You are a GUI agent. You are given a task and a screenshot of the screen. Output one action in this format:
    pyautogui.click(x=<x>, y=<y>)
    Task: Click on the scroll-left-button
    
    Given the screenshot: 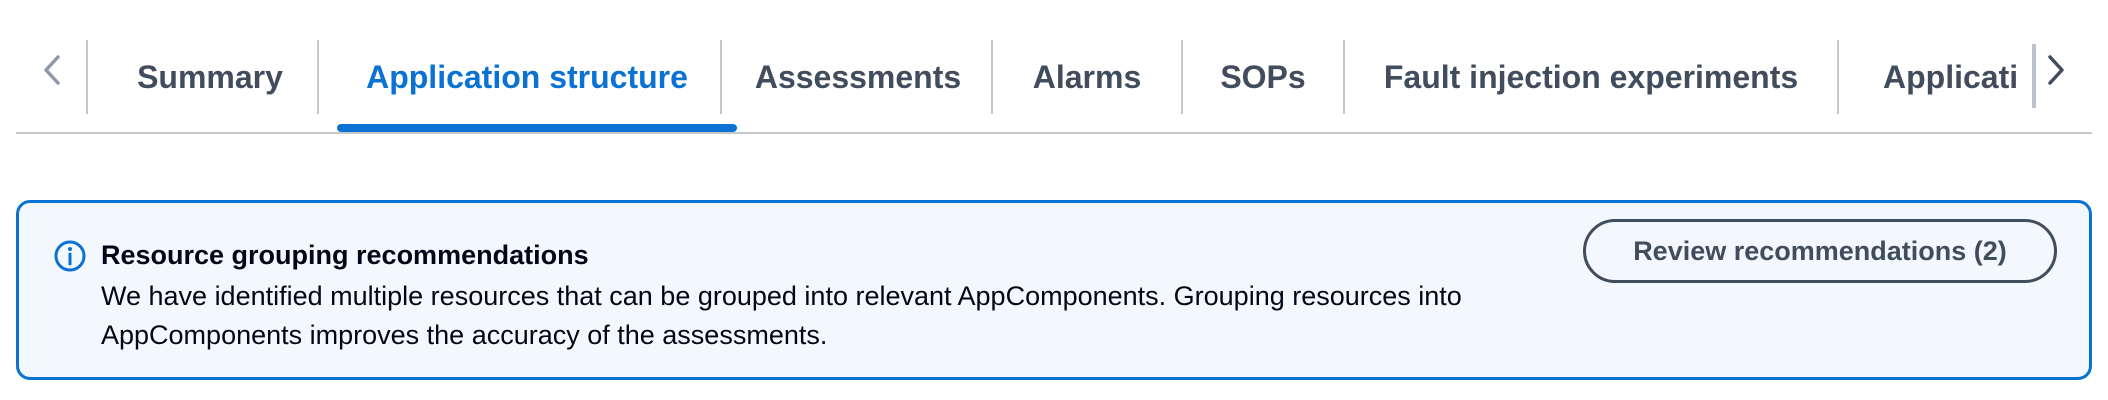 What is the action you would take?
    pyautogui.click(x=52, y=70)
    